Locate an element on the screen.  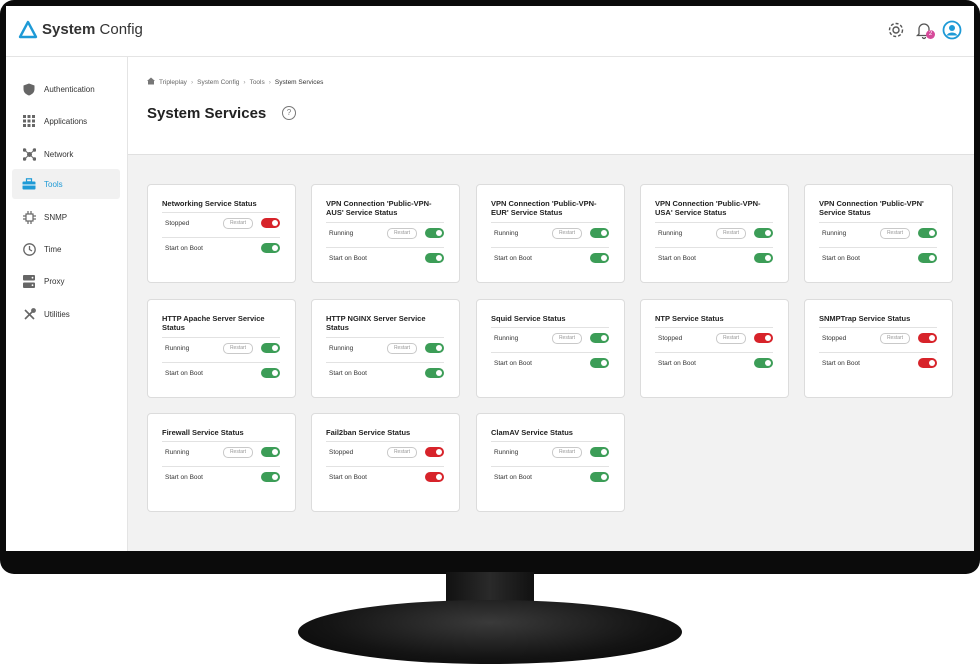
service-title: HTTP NGINX Server Service Status is located at coordinates (376, 323).